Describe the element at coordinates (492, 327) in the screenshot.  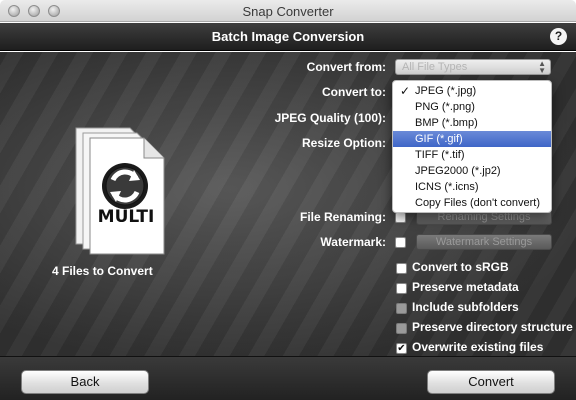
I see `preserve-directory-label: Preserve directory structure` at that location.